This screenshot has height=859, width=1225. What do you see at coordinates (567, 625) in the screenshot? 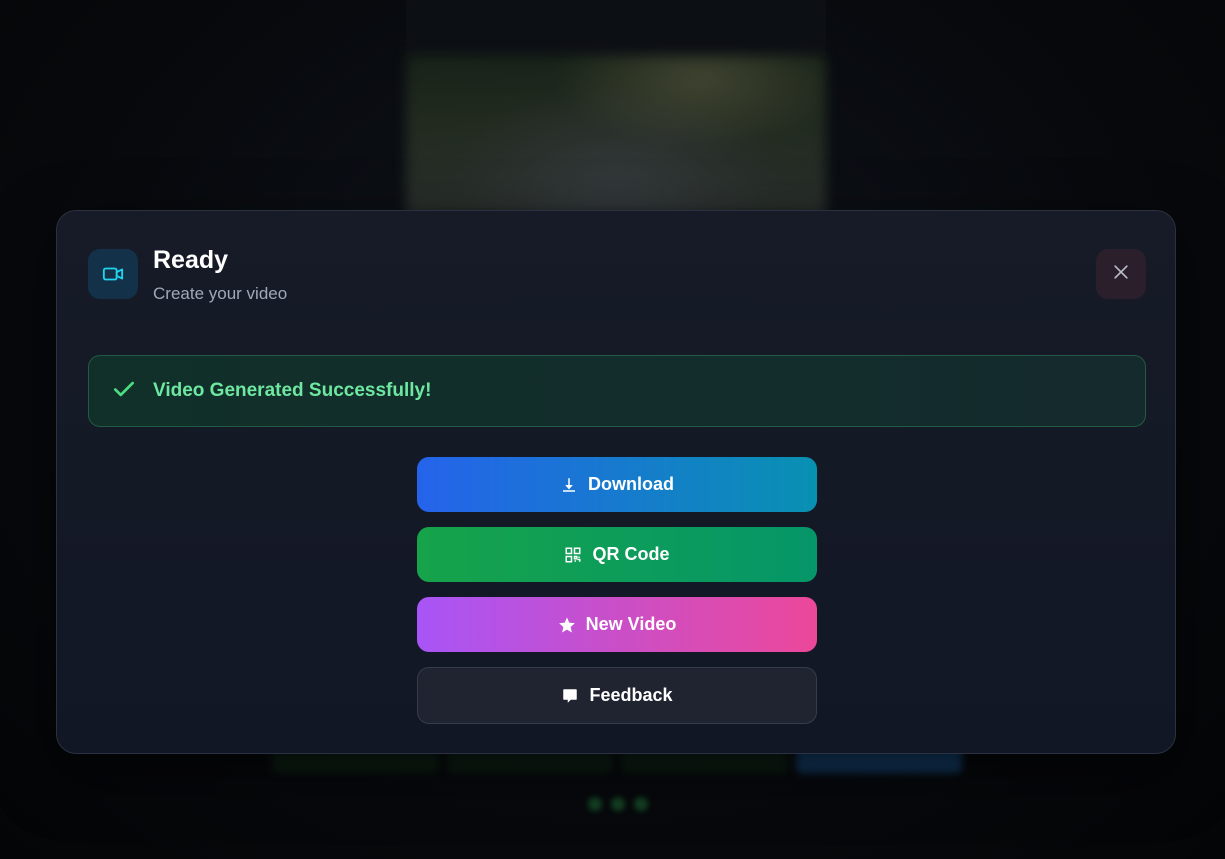
I see `star-icon` at bounding box center [567, 625].